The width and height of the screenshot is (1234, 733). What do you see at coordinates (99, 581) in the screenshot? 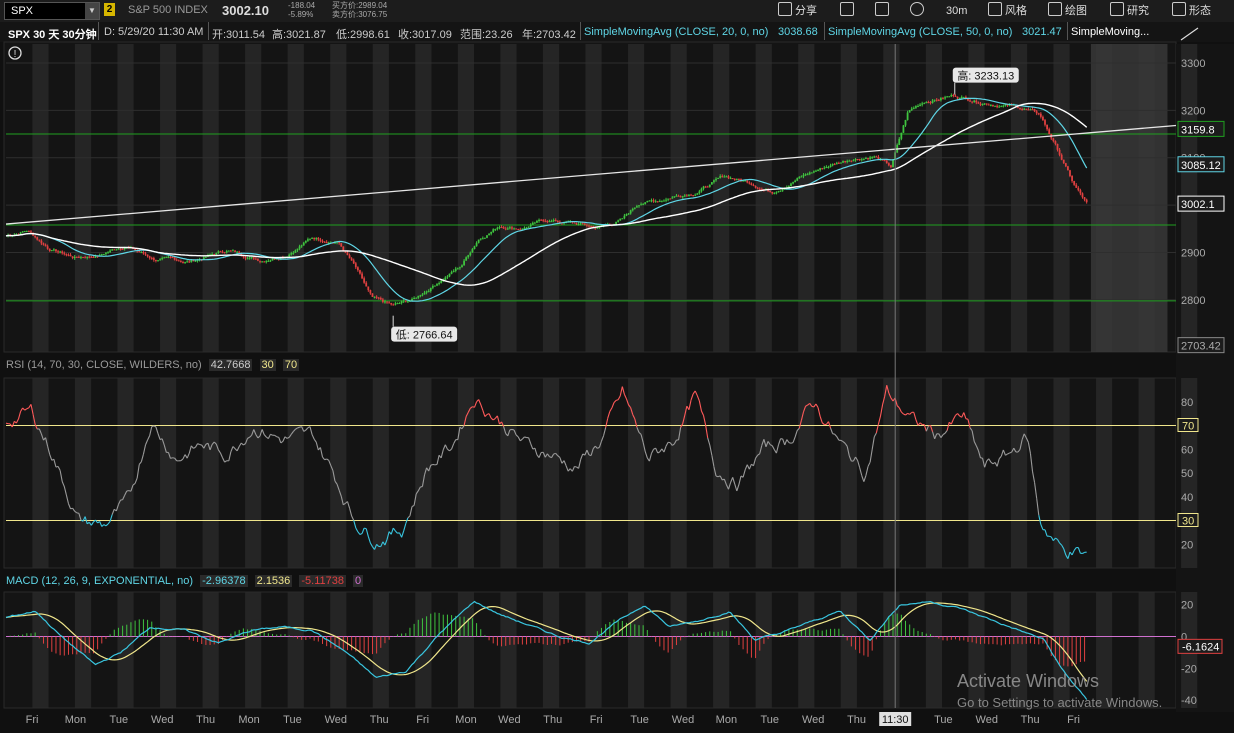
I see `macd-label: MACD (12, 26, 9, EXPONENTIAL, no)` at bounding box center [99, 581].